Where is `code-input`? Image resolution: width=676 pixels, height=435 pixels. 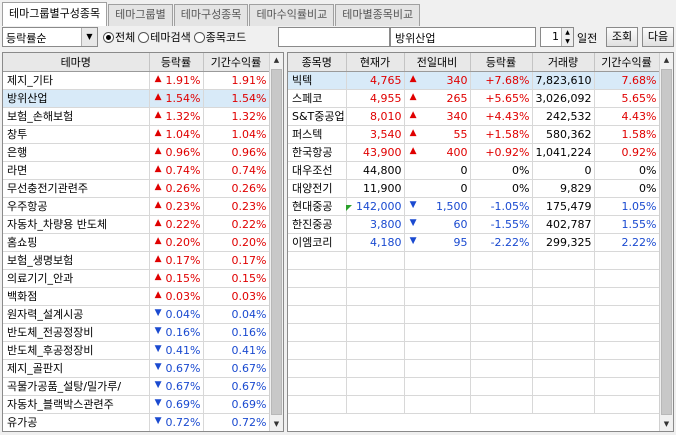 code-input is located at coordinates (334, 37).